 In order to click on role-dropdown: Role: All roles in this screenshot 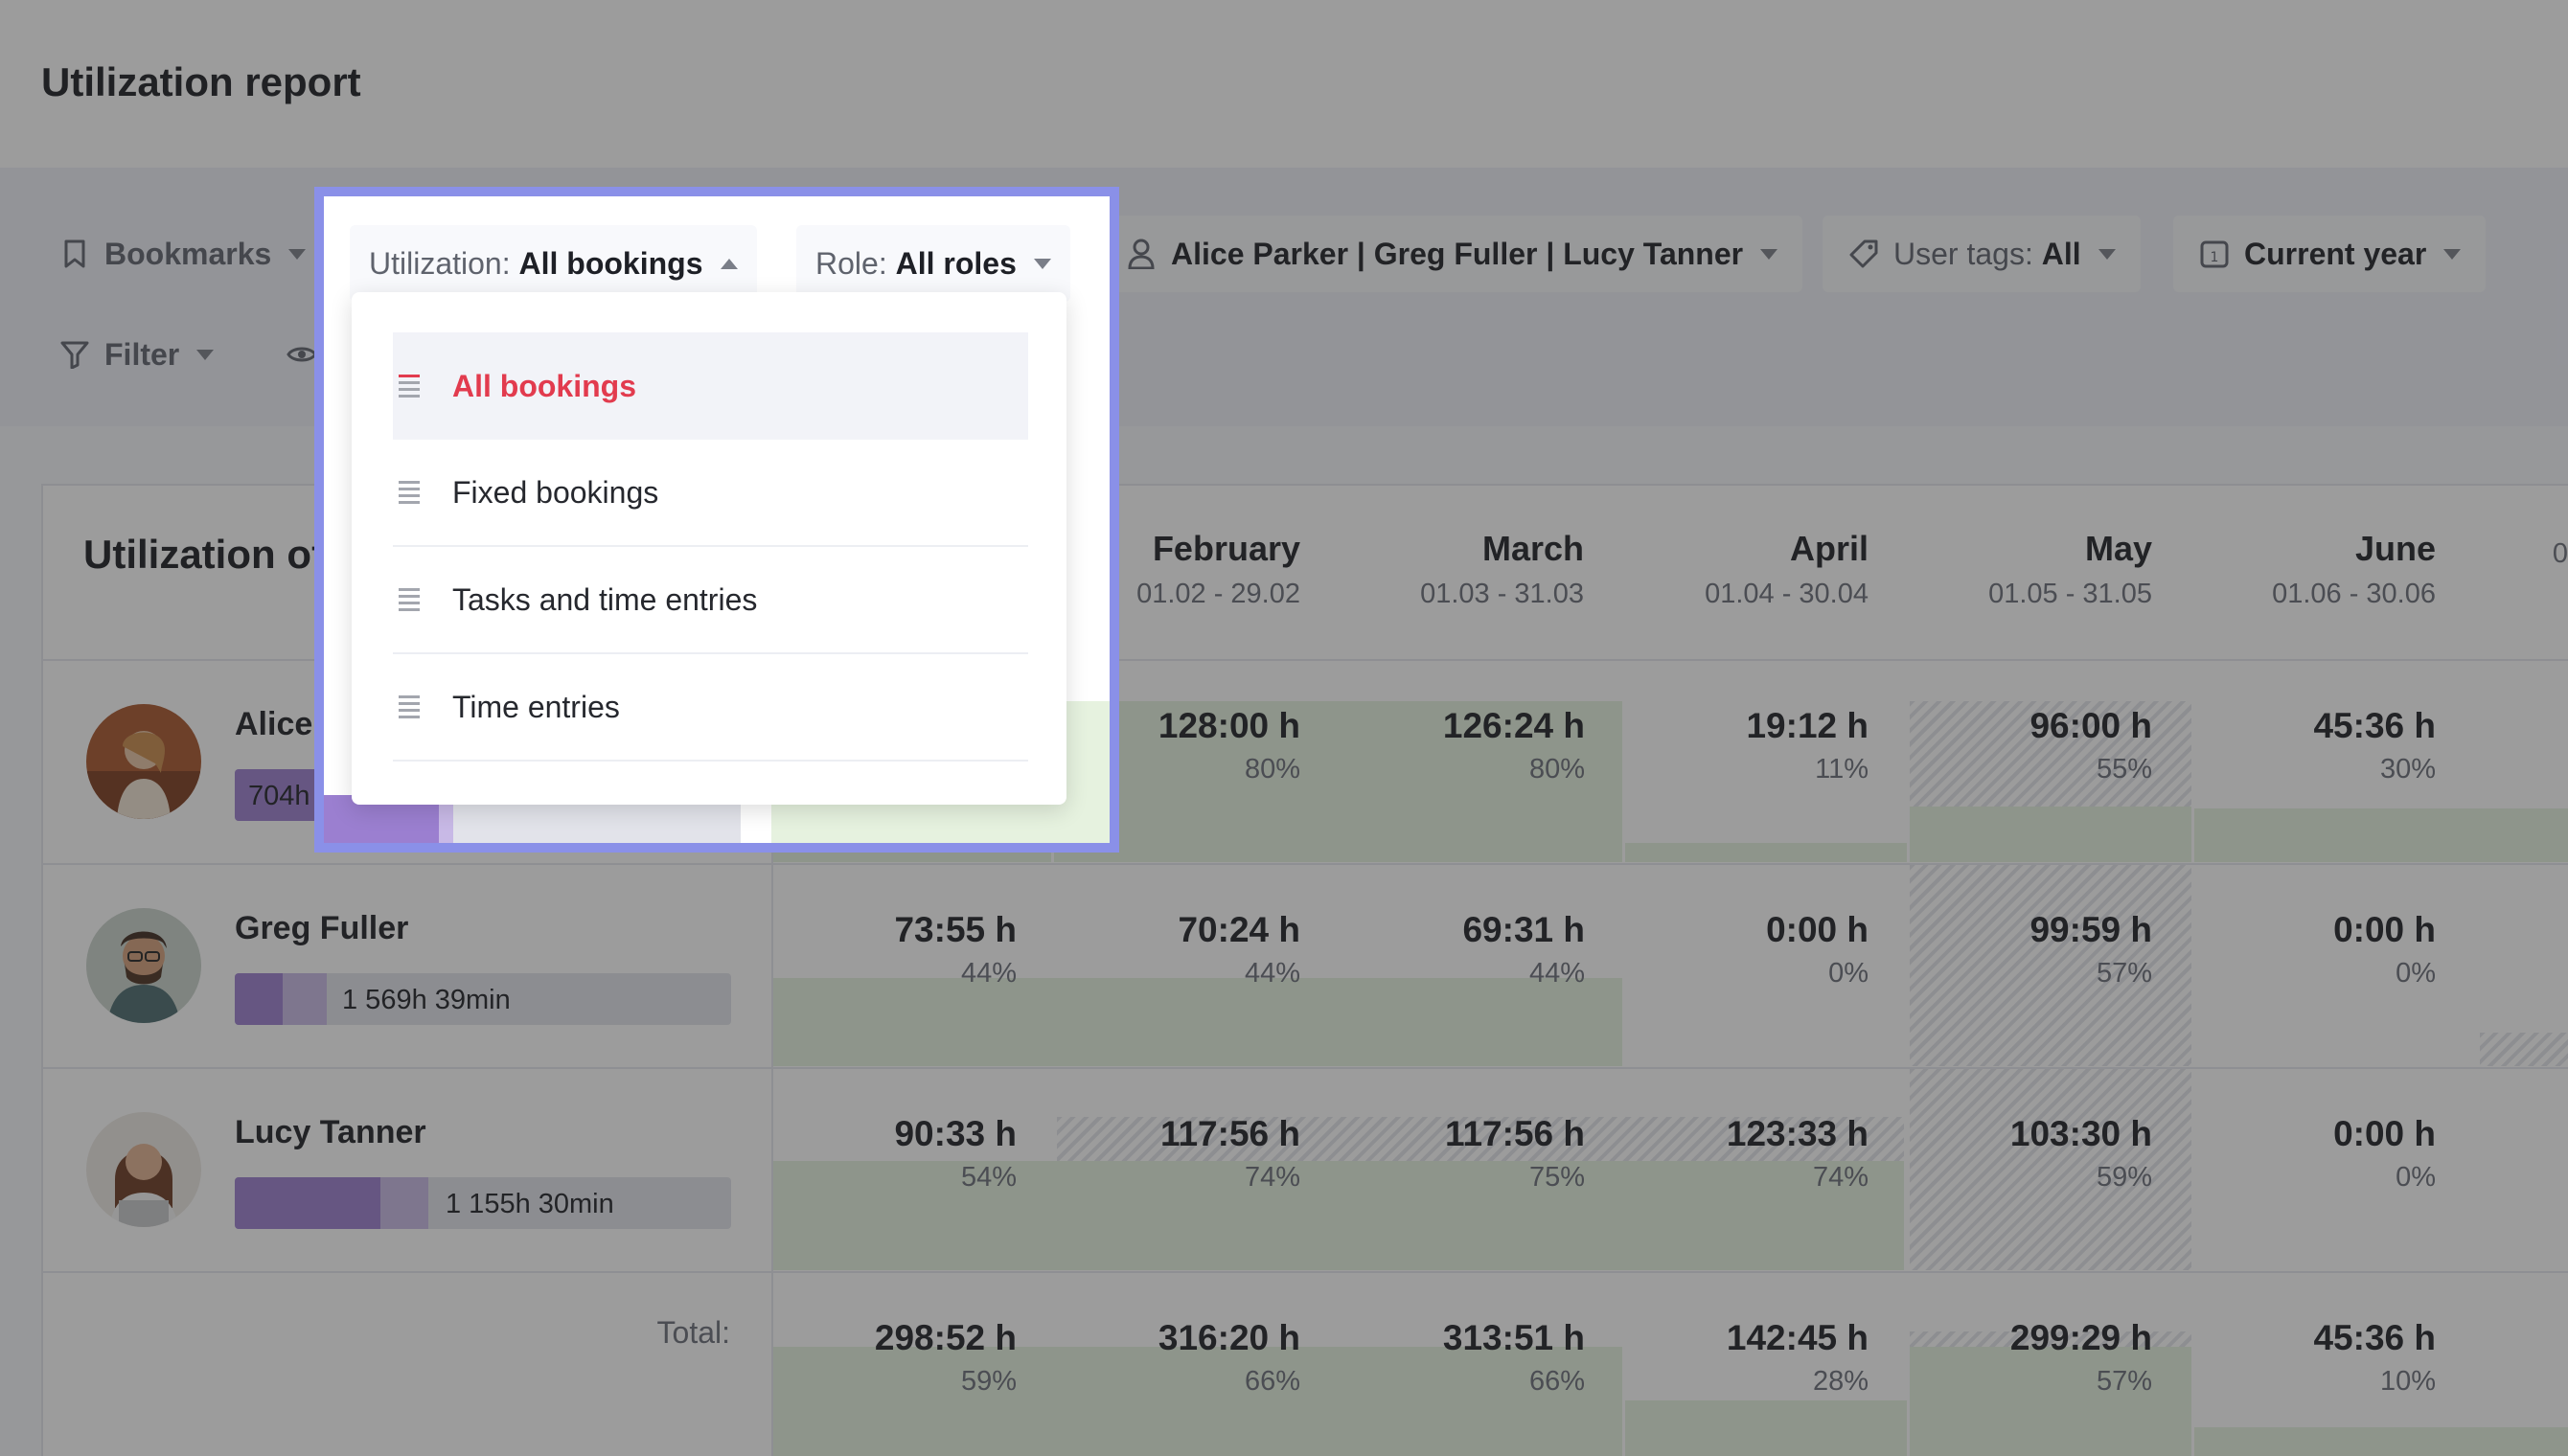, I will do `click(933, 263)`.